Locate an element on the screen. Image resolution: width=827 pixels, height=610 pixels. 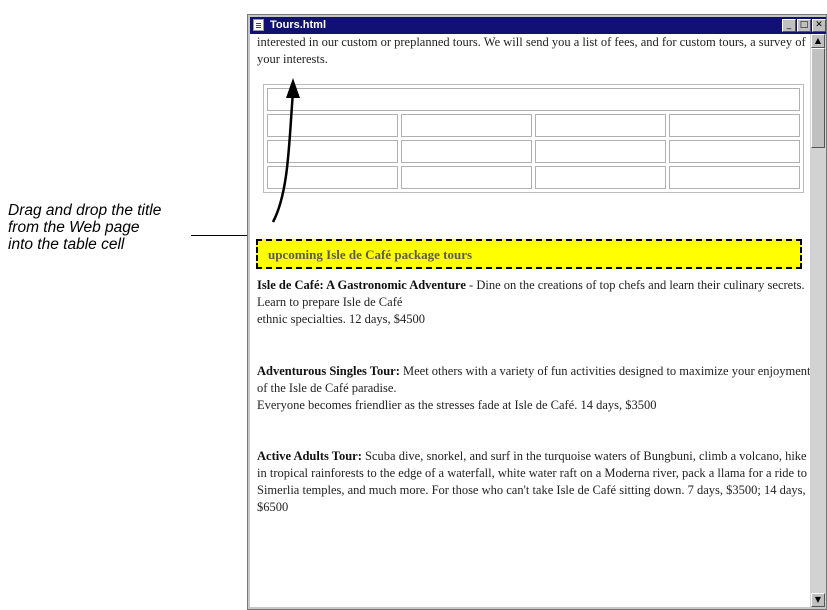
window-controls: _ □ ✕ is located at coordinates (804, 25).